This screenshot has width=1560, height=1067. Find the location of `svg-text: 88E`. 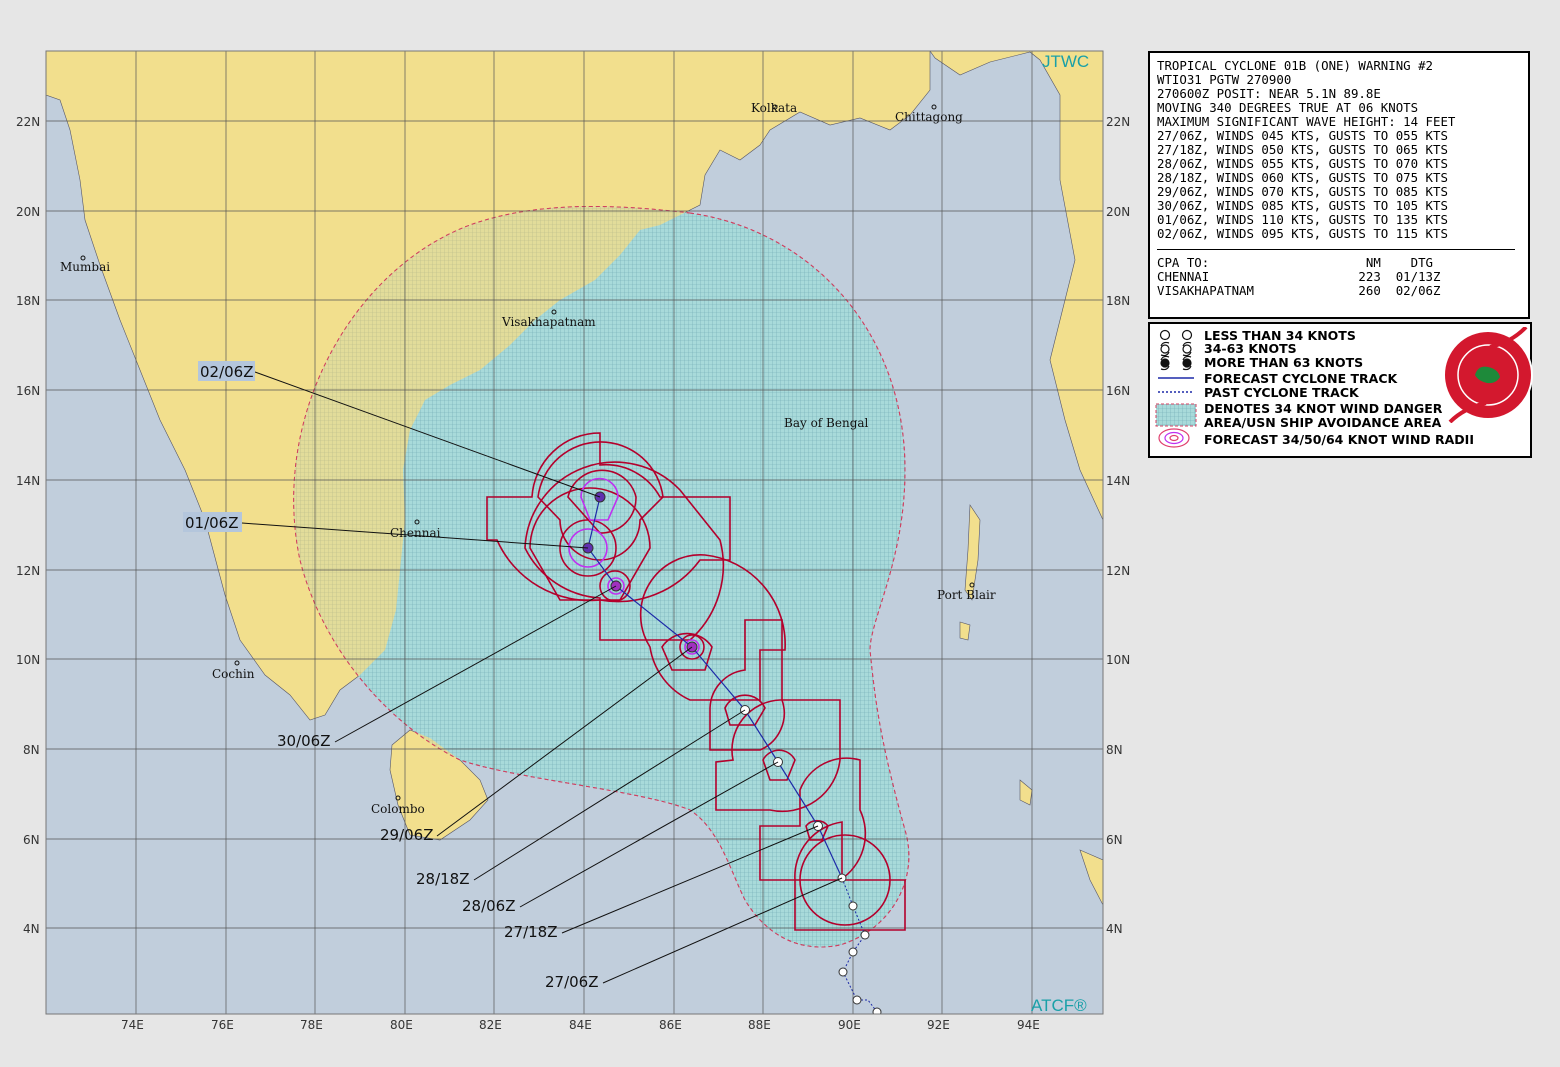

svg-text: 88E is located at coordinates (759, 1025).